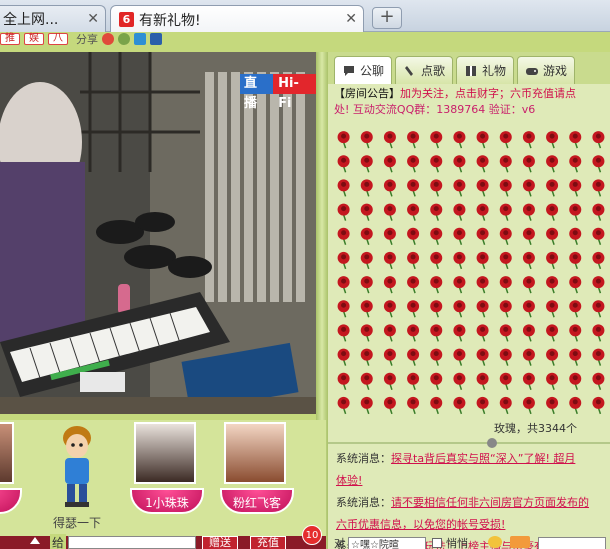 The height and width of the screenshot is (549, 610). Describe the element at coordinates (35, 540) in the screenshot. I see `arrow-up-icon` at that location.